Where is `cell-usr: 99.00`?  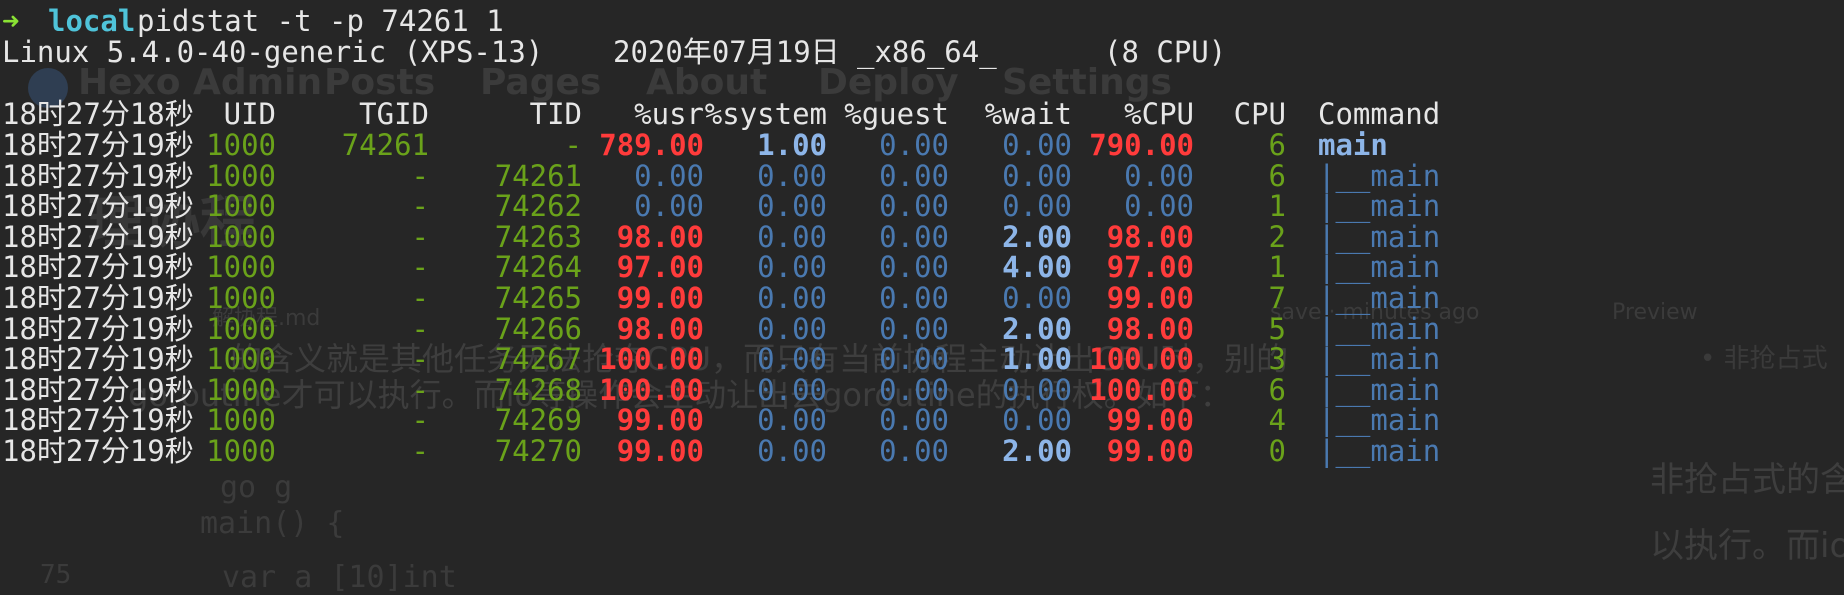 cell-usr: 99.00 is located at coordinates (660, 451).